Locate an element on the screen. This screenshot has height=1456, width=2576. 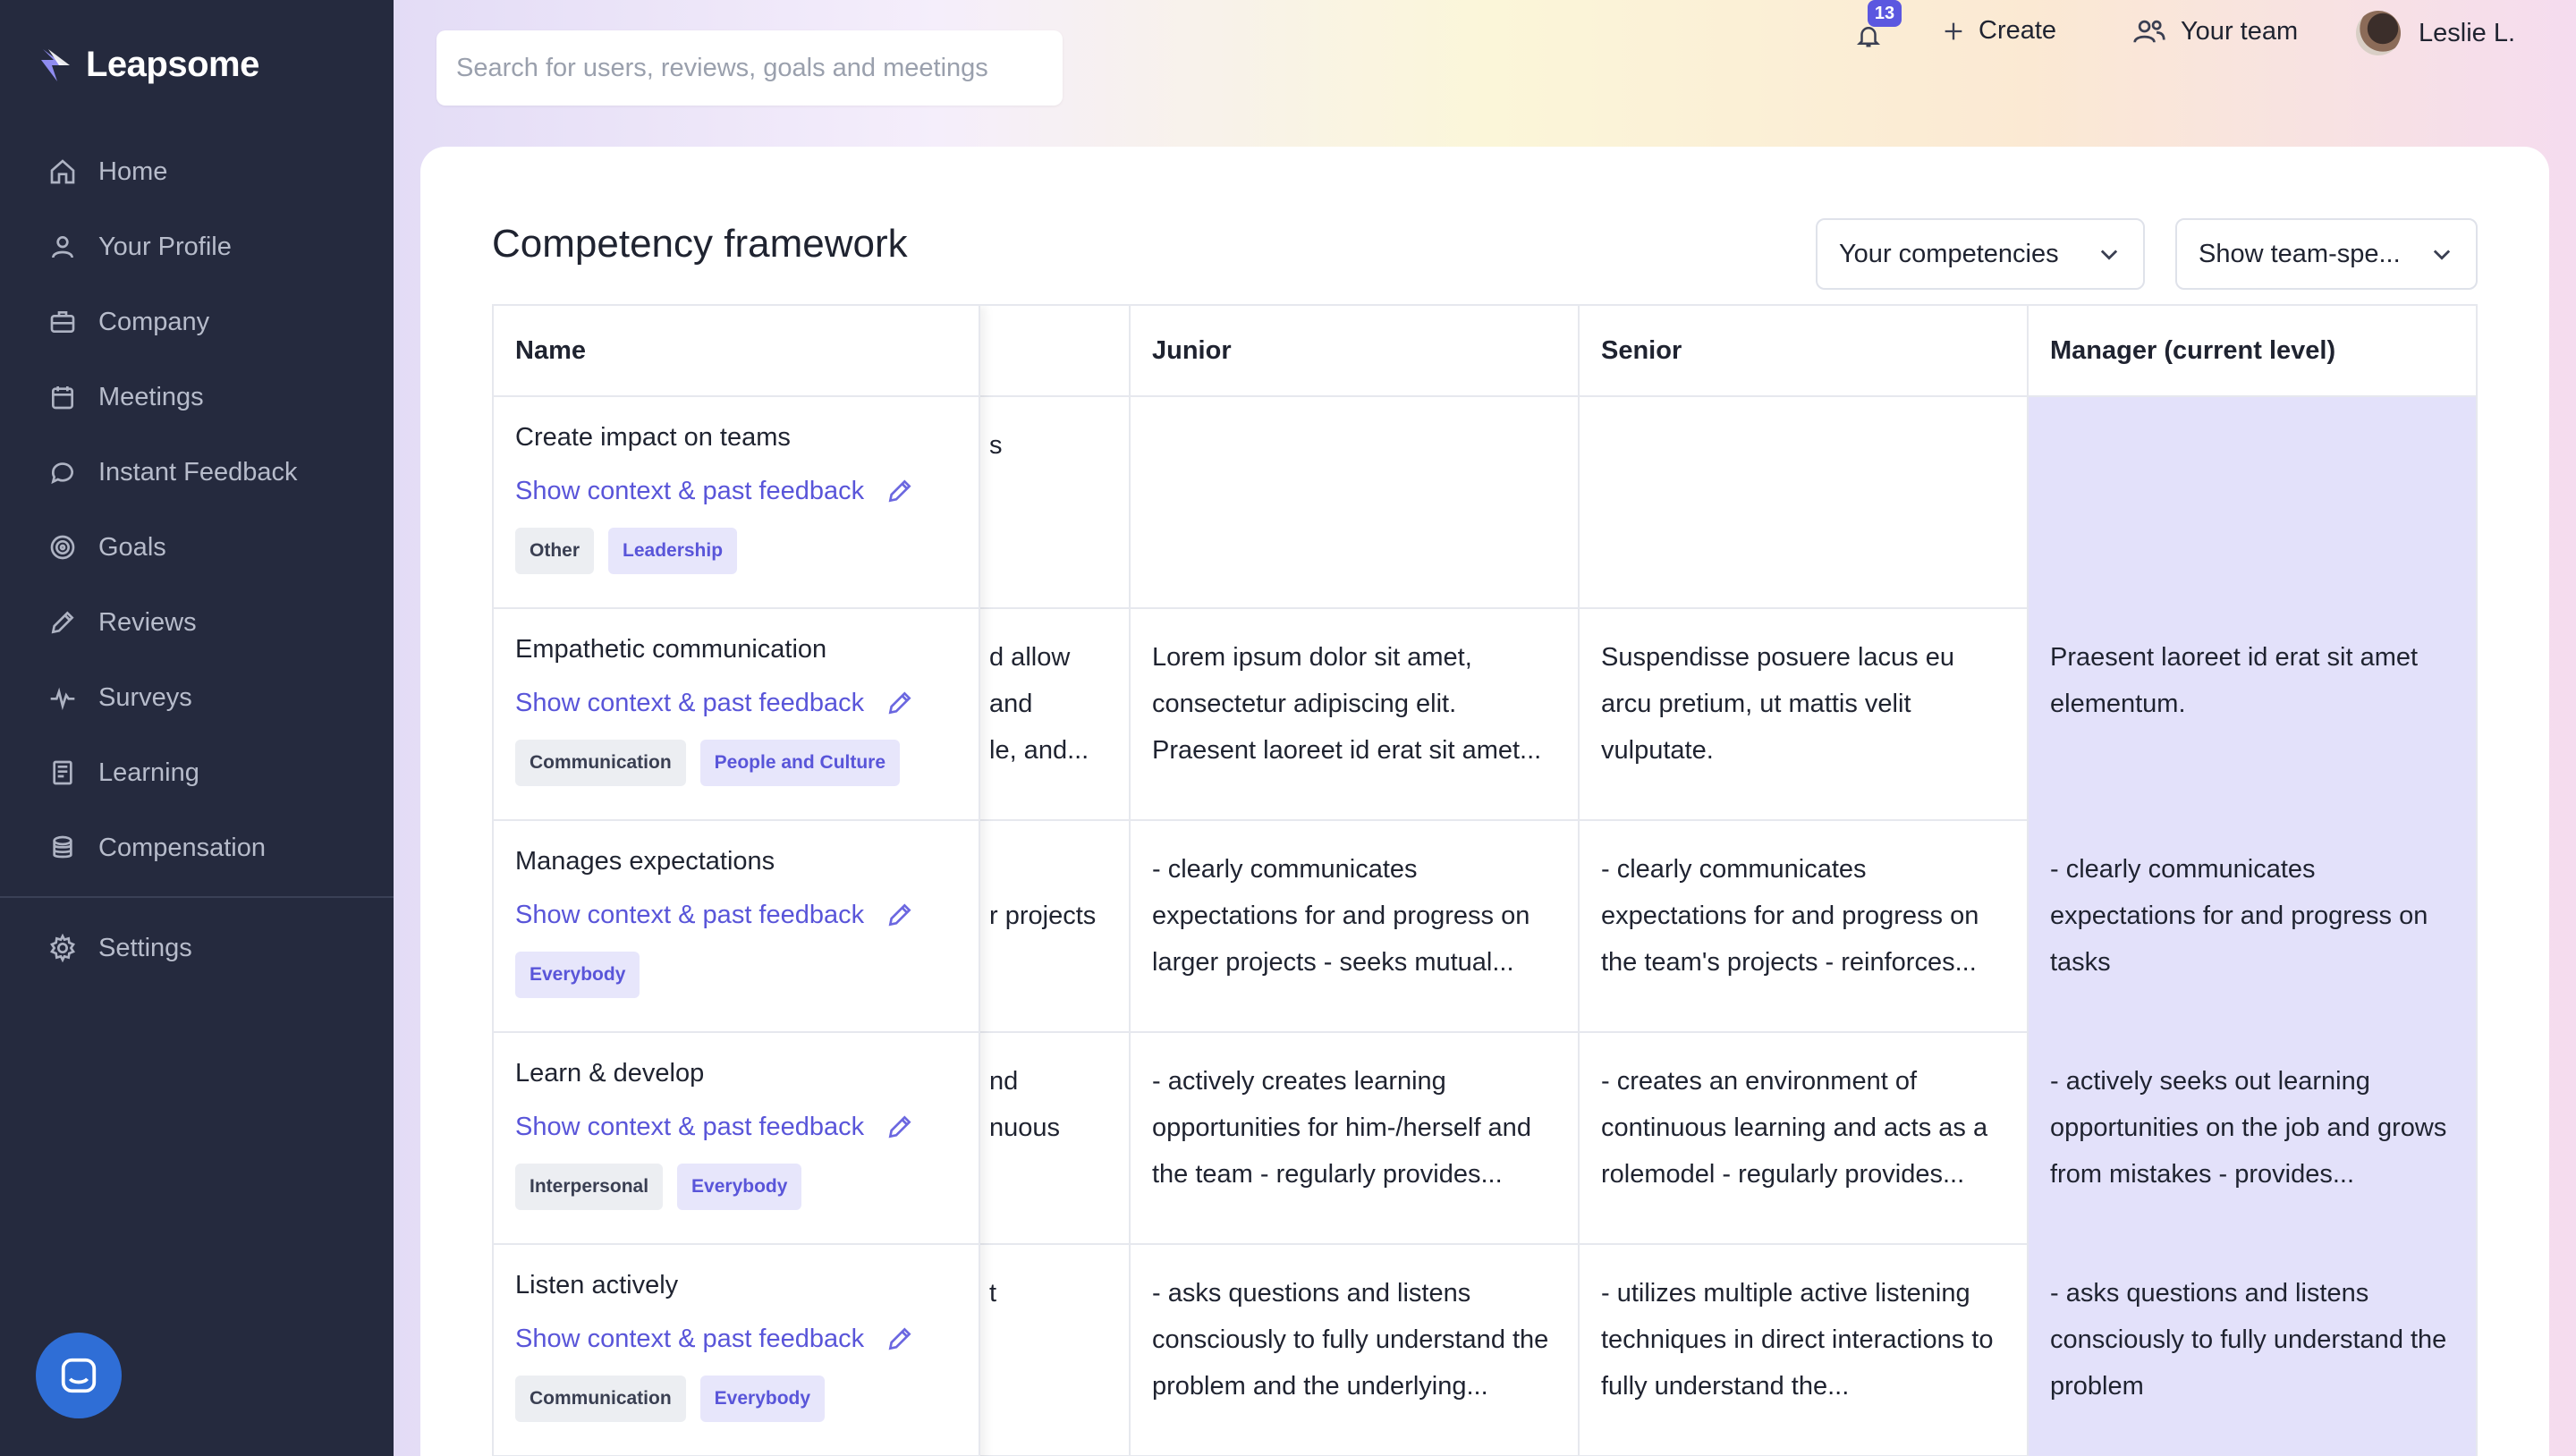
tag: Interpersonal is located at coordinates (589, 1187).